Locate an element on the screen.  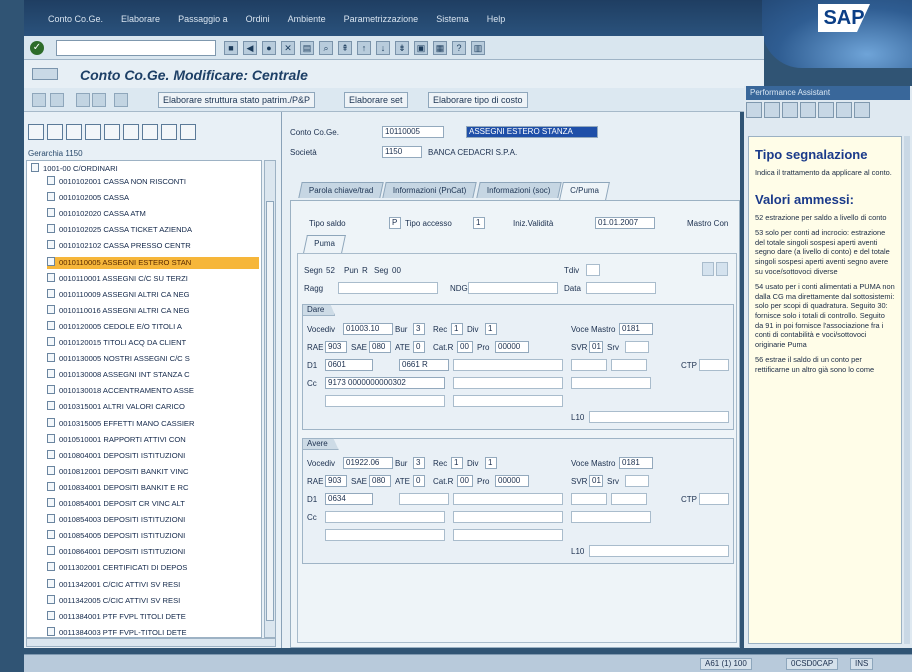
tree-node: 0010130005 NOSTRI ASSEGNI C/C S is located at coordinates (153, 359).